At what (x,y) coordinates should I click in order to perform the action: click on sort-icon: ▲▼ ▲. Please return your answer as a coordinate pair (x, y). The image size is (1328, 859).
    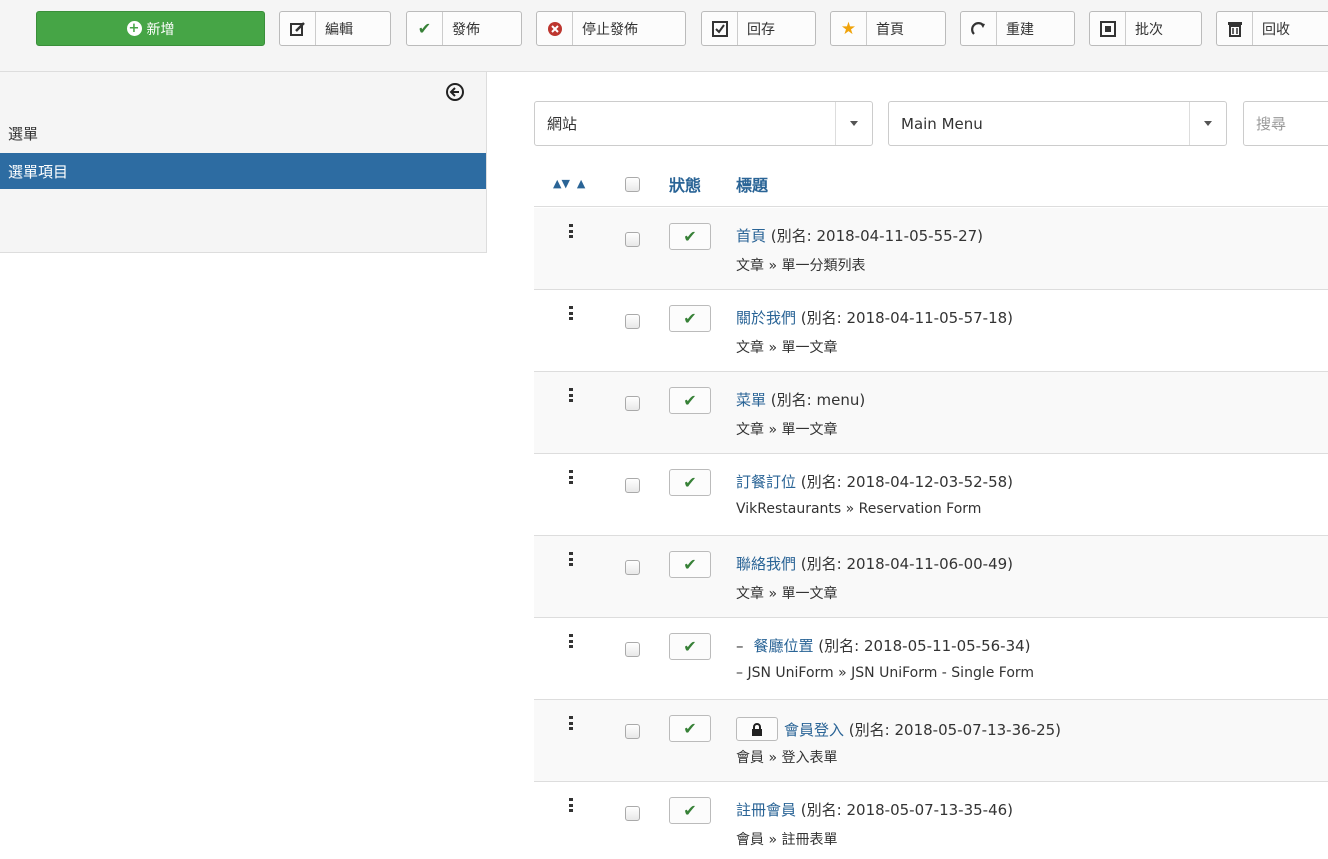
    Looking at the image, I should click on (569, 183).